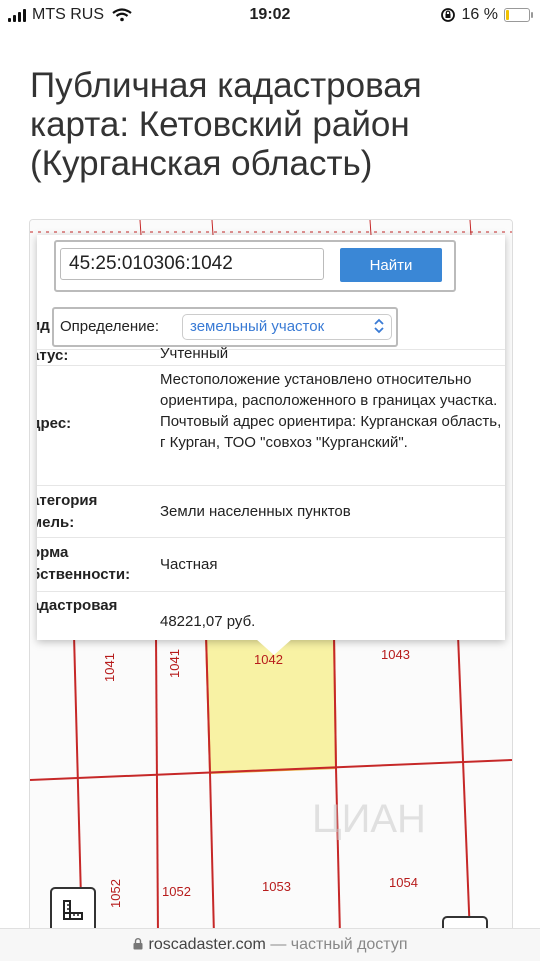 The height and width of the screenshot is (961, 540). What do you see at coordinates (479, 14) in the screenshot?
I see `battery-percent: 16 %` at bounding box center [479, 14].